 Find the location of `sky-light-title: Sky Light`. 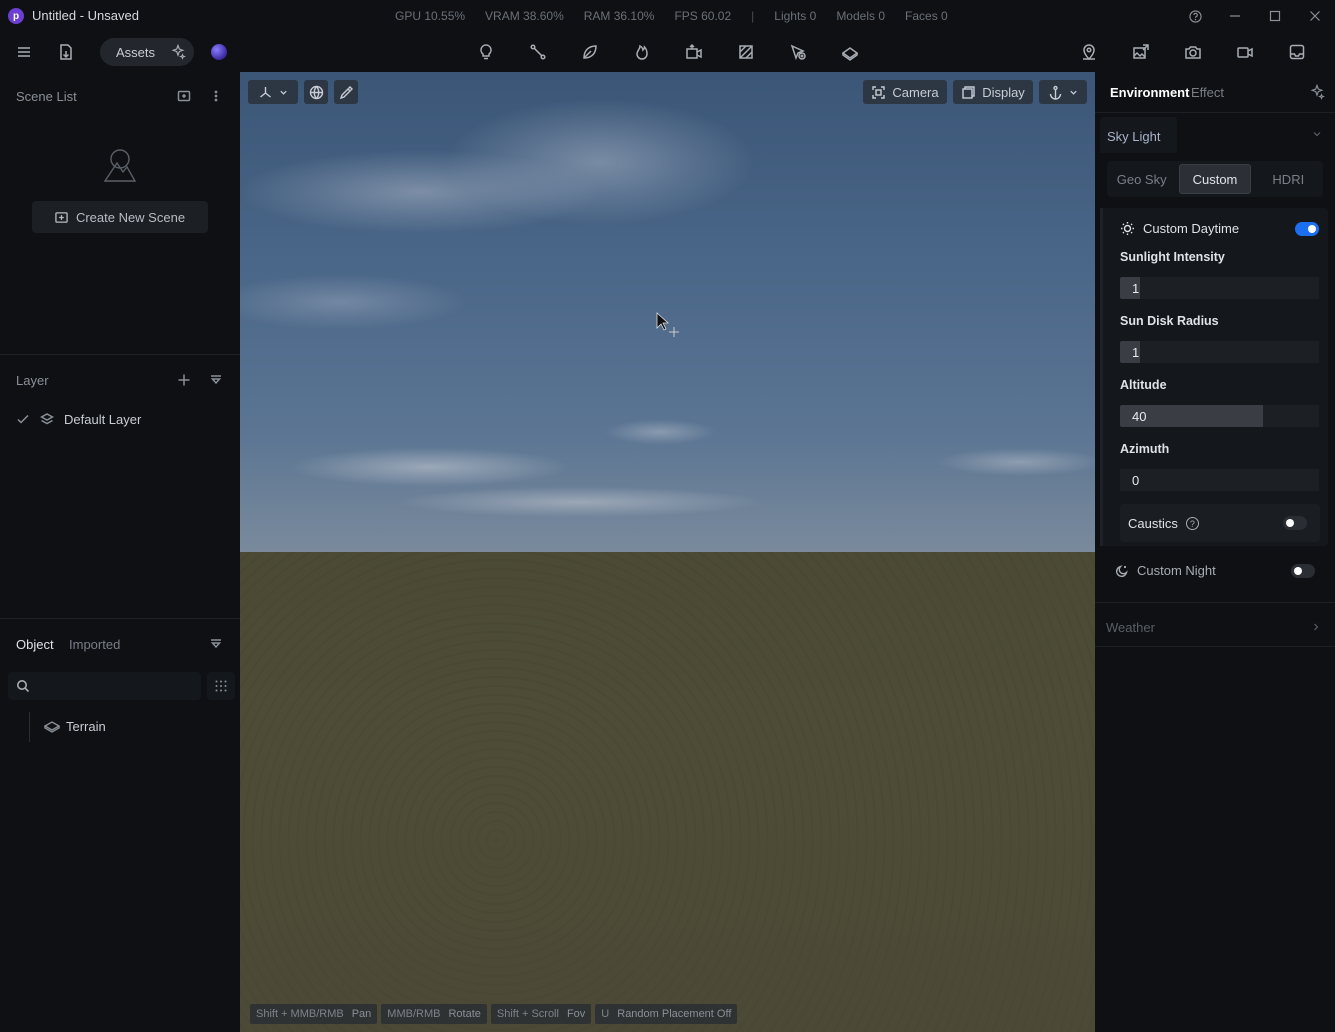

sky-light-title: Sky Light is located at coordinates (1138, 135).